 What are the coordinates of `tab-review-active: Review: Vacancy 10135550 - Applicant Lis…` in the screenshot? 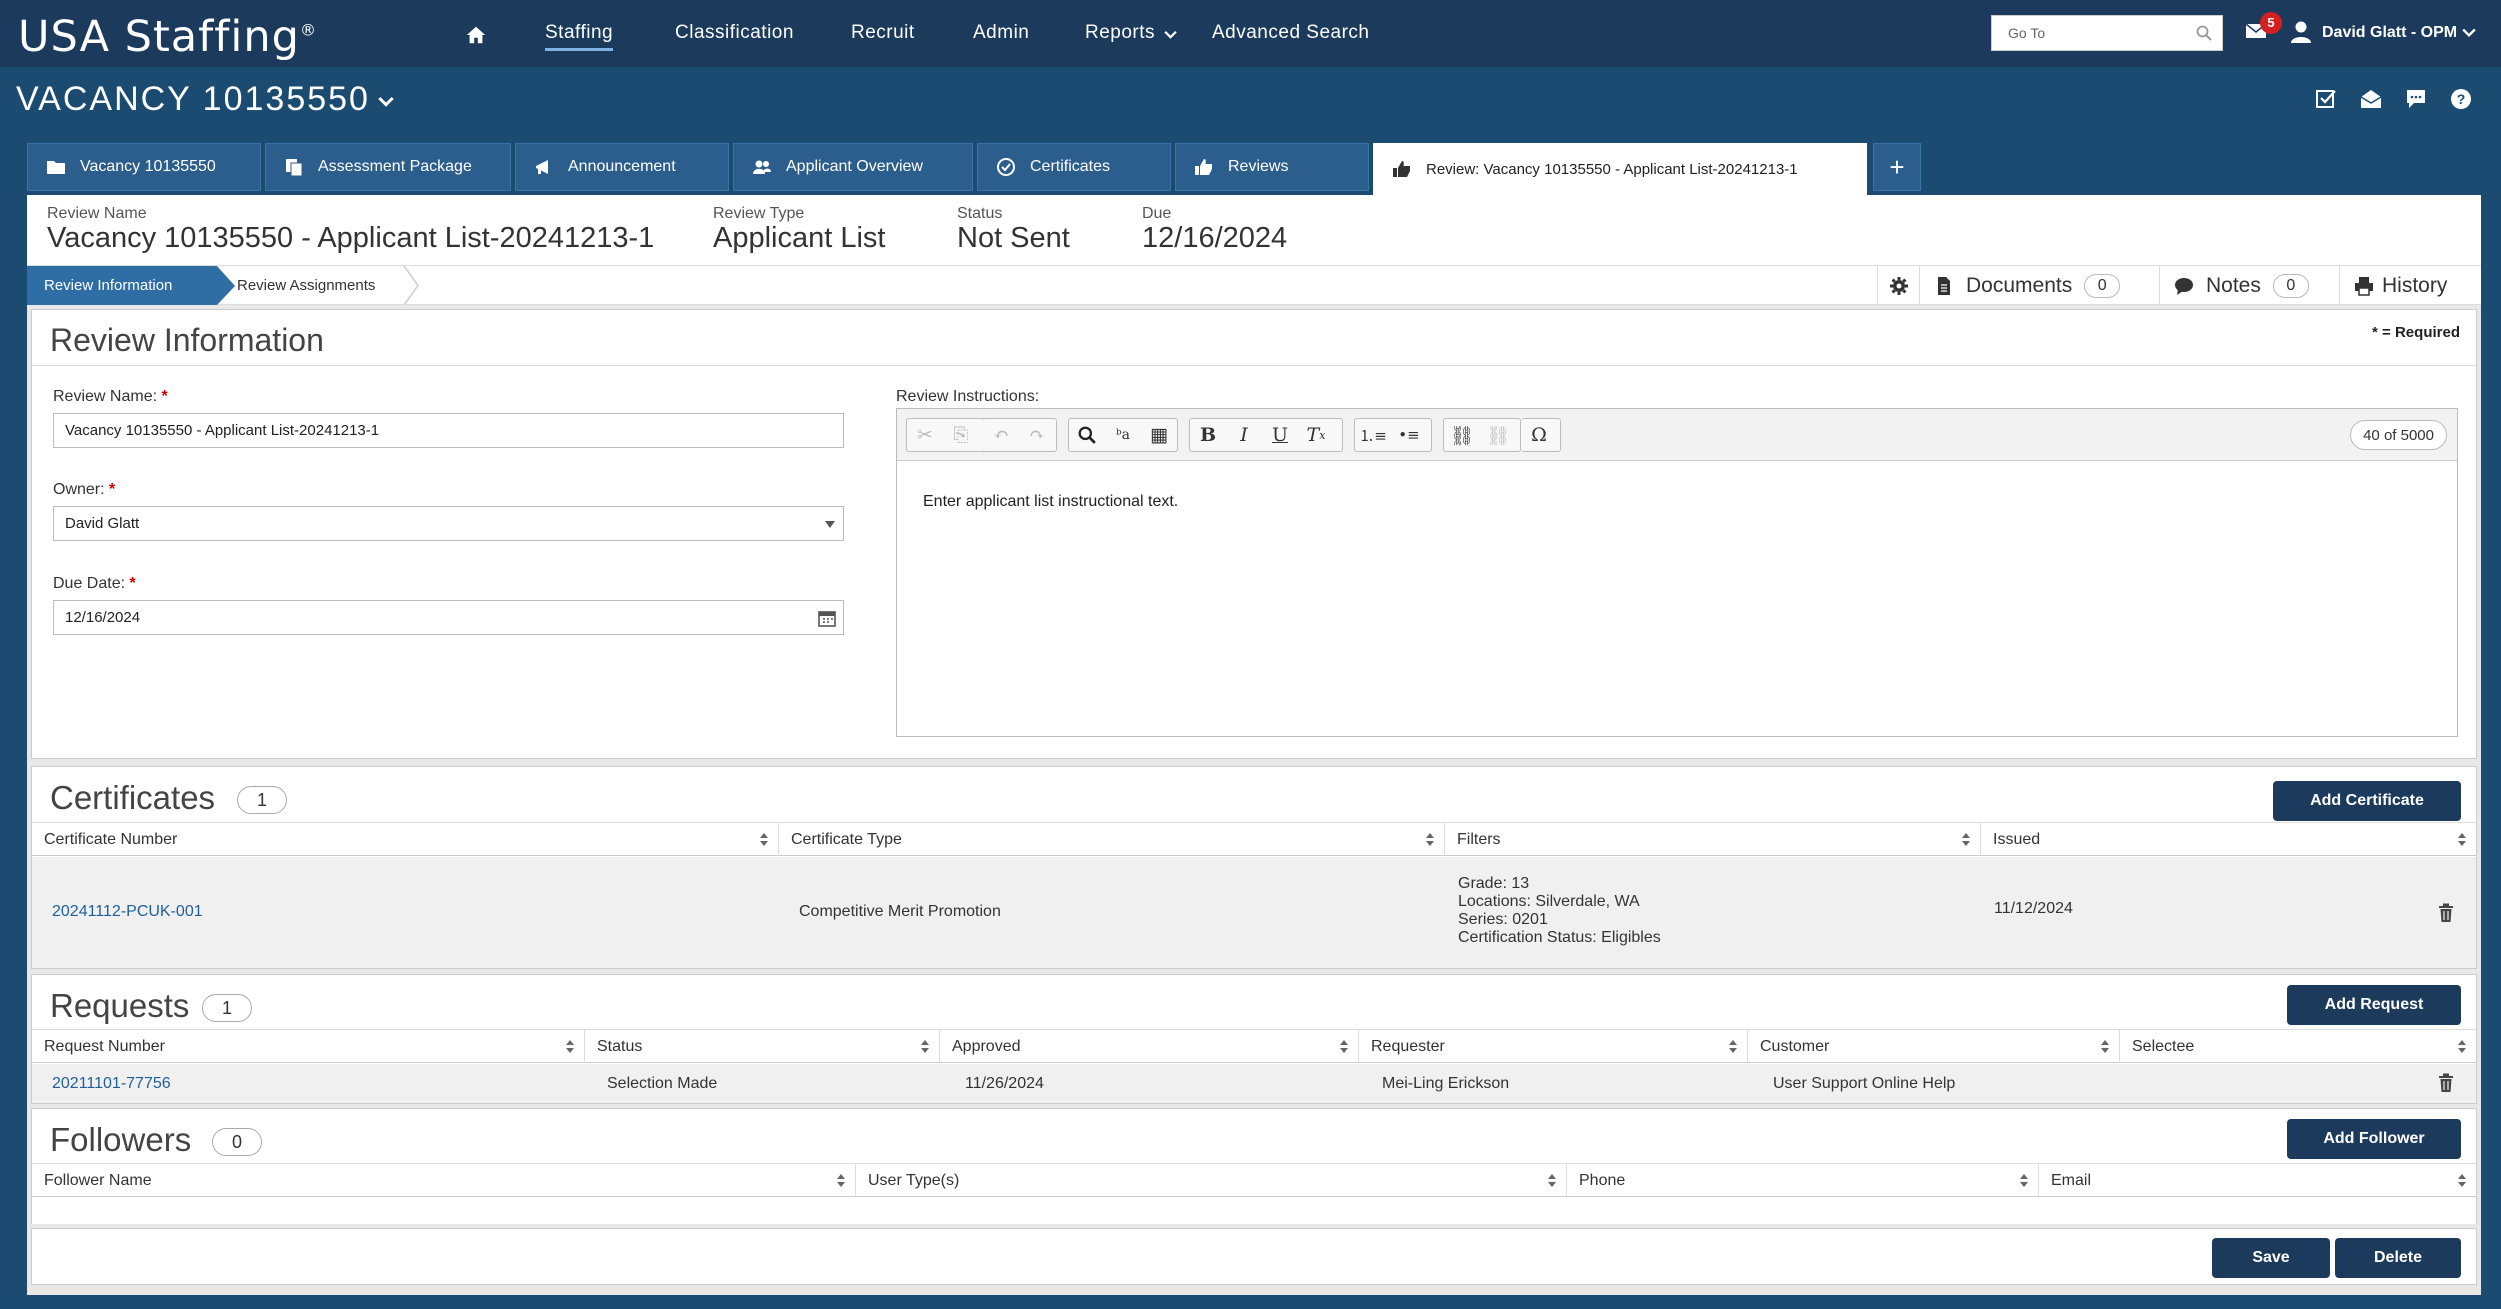 It's located at (1620, 169).